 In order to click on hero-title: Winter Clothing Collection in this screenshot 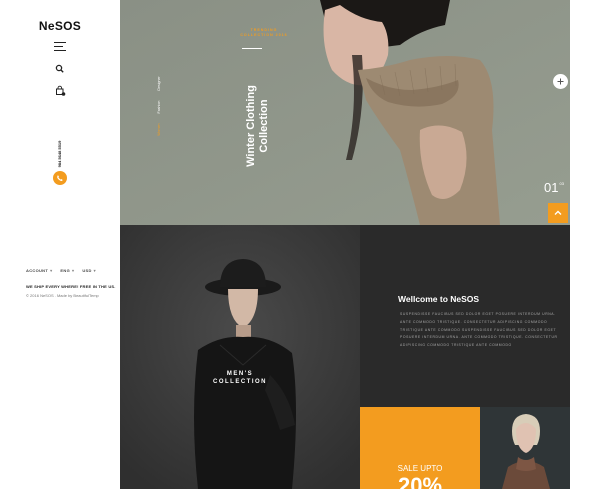, I will do `click(257, 126)`.